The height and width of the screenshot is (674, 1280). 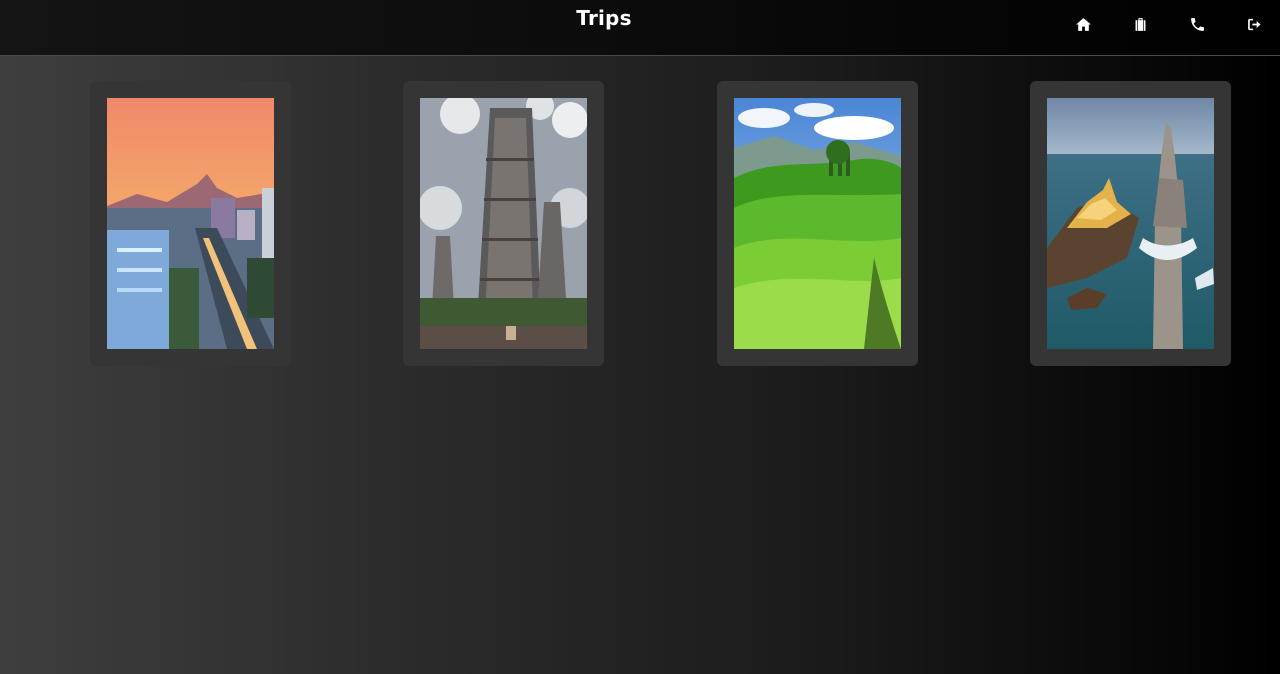 I want to click on nav-bar, so click(x=1168, y=24).